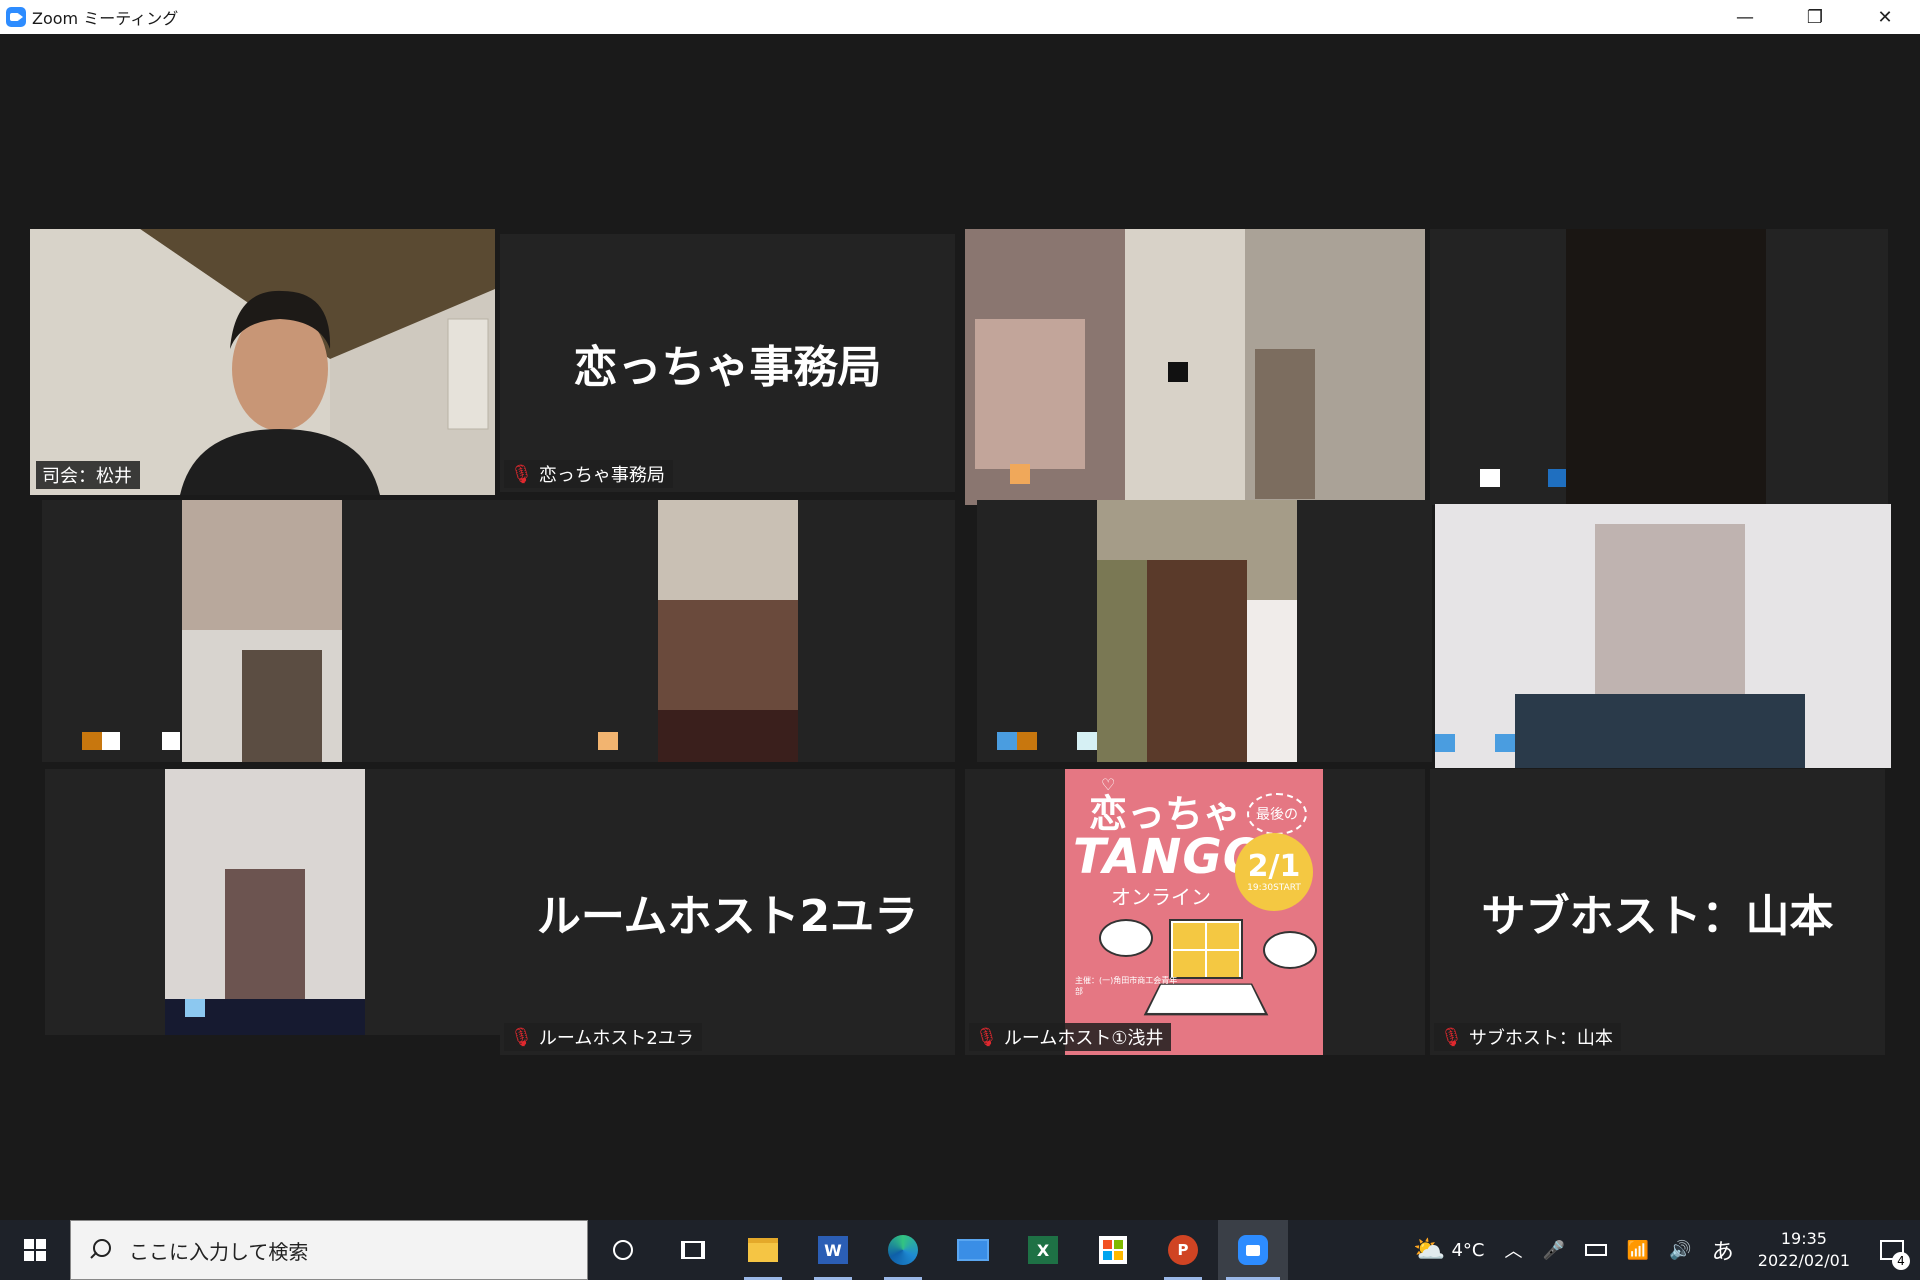 The height and width of the screenshot is (1280, 1920). I want to click on microphone-tray-icon: 🎤, so click(1554, 1250).